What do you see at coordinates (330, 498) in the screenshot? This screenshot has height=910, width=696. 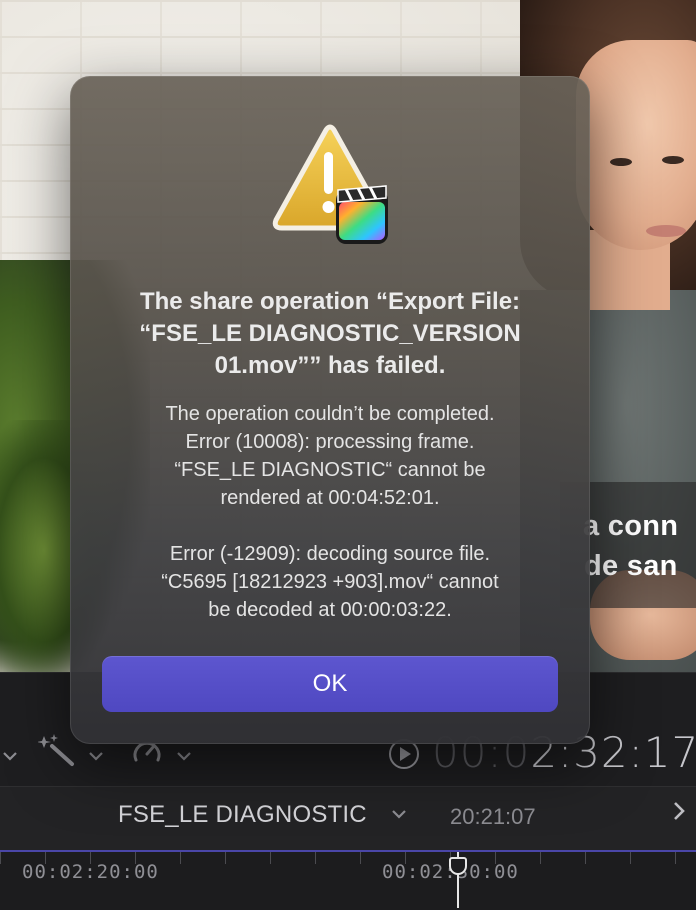 I see `message-line: rendered at 00:04:52:01.` at bounding box center [330, 498].